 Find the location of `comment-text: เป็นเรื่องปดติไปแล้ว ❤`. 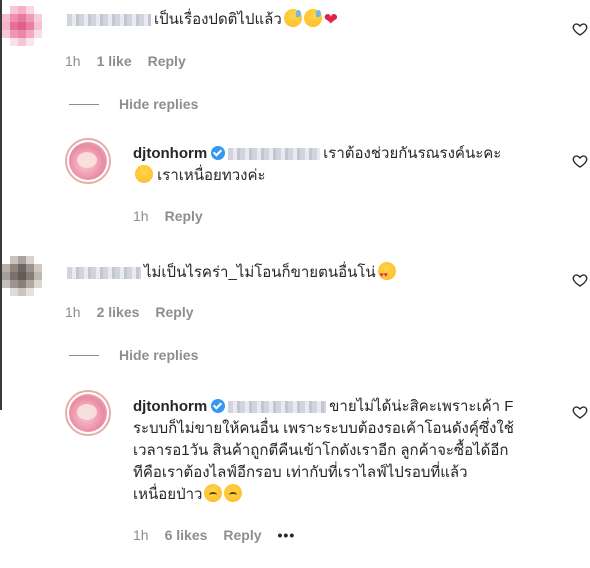

comment-text: เป็นเรื่องปดติไปแล้ว ❤ is located at coordinates (201, 20).